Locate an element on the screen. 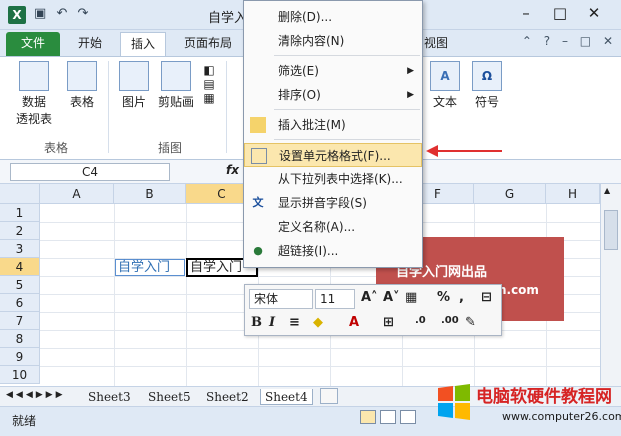 This screenshot has width=621, height=436. row-header-3: 3 is located at coordinates (20, 249).